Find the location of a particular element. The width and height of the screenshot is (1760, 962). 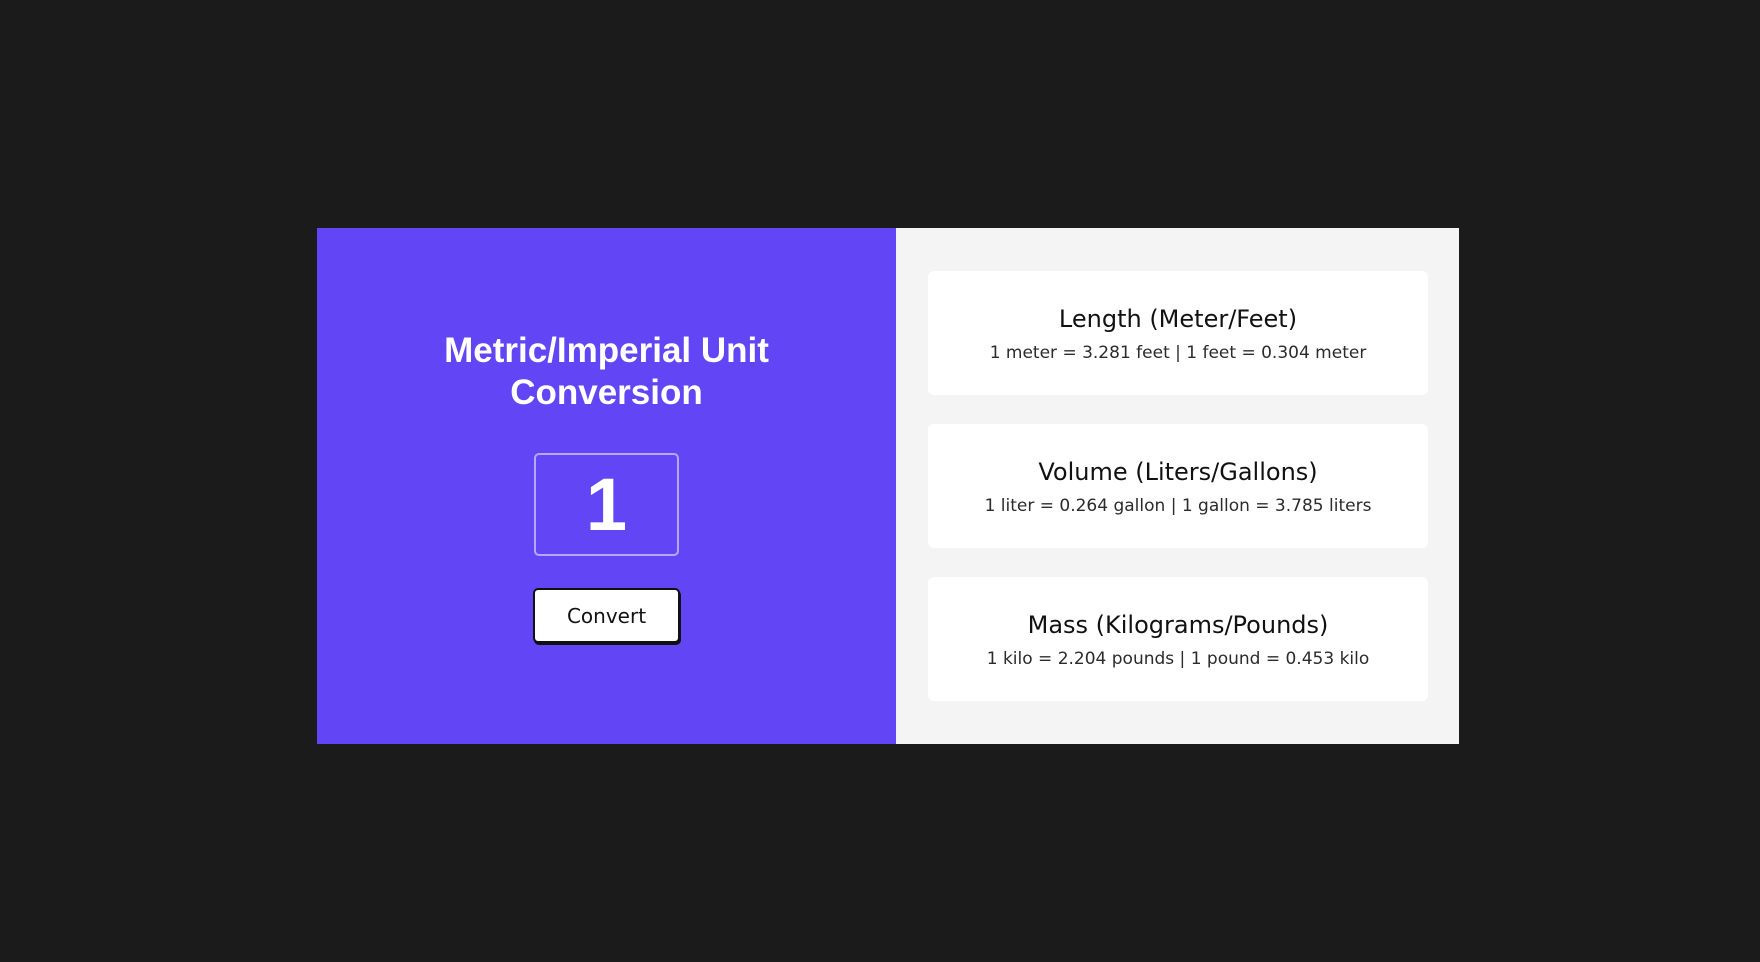

volume-card-title: Volume (Liters/Gallons) is located at coordinates (1178, 472).